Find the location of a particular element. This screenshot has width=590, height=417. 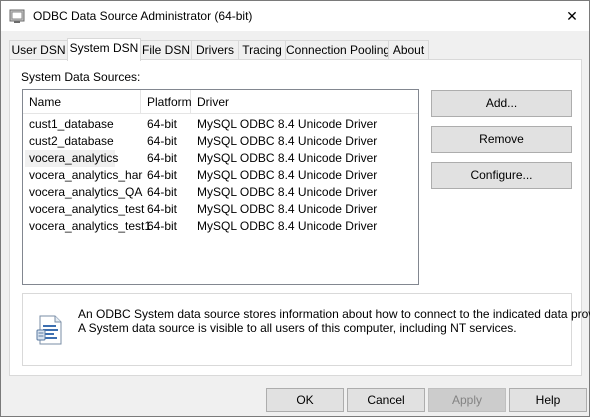

row-name: cust2_database is located at coordinates (71, 141).